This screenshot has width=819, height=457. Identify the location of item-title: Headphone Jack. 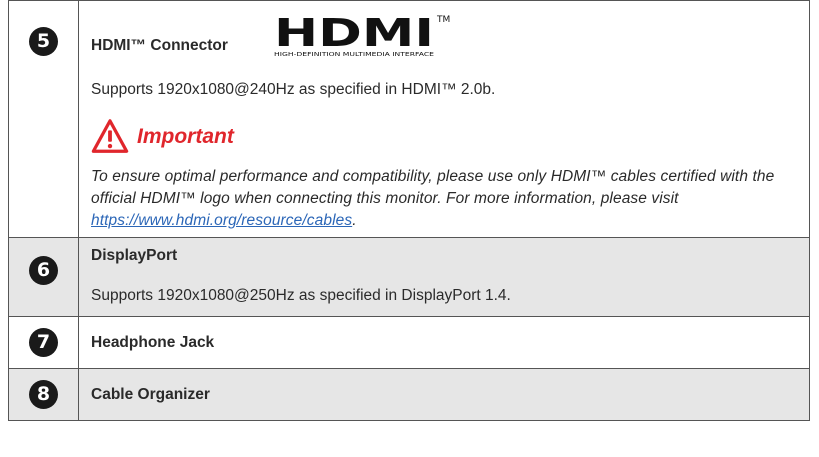
(153, 342).